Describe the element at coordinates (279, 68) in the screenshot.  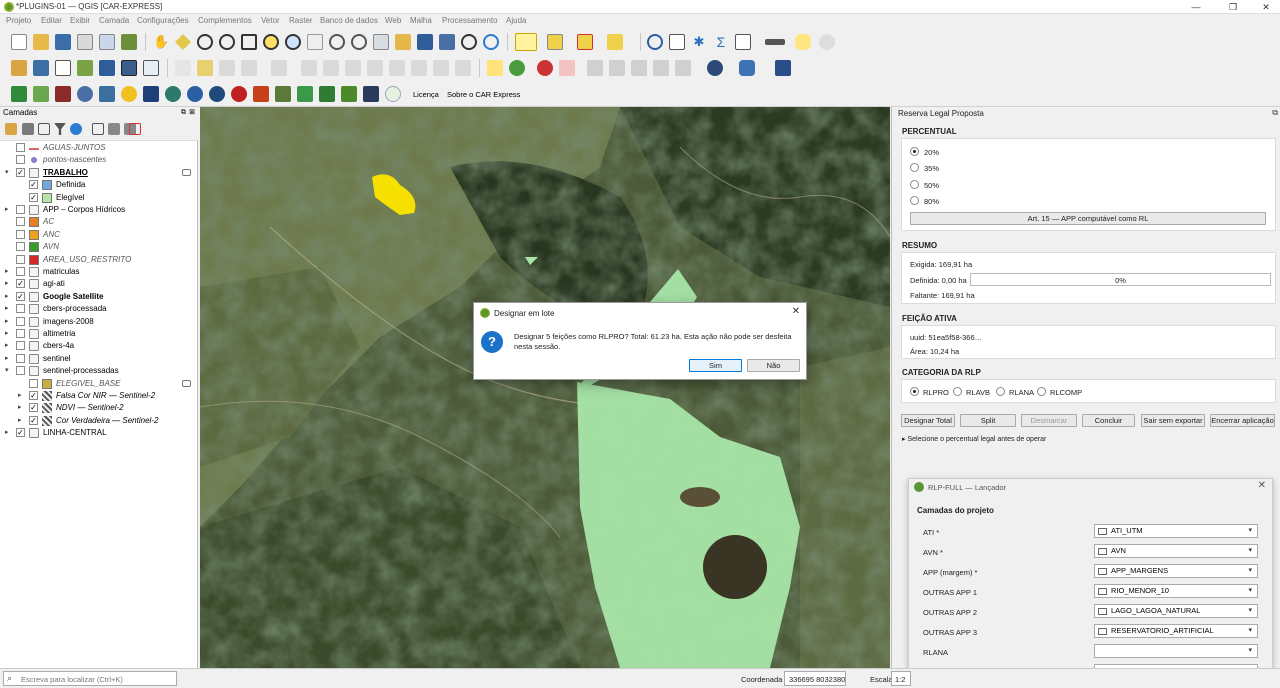
I see `vertex-tool-icon` at that location.